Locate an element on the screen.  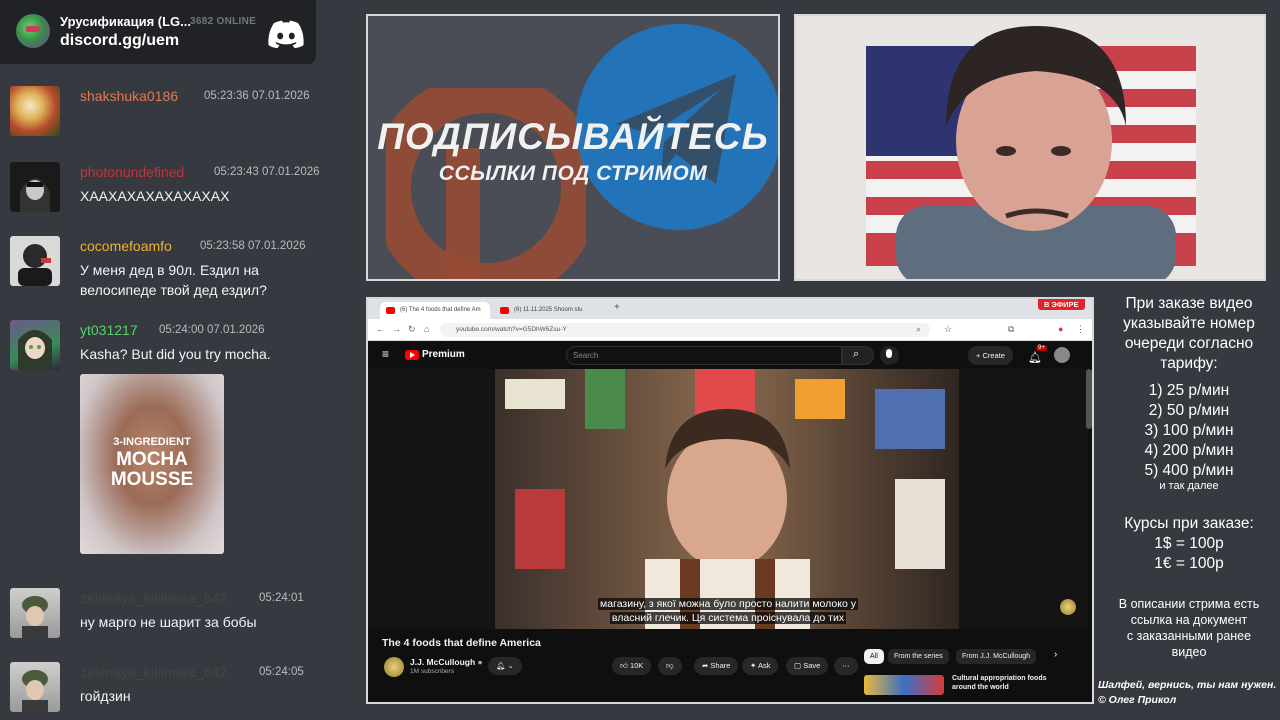
bookmark-star-icon: ☆ is located at coordinates (948, 329).